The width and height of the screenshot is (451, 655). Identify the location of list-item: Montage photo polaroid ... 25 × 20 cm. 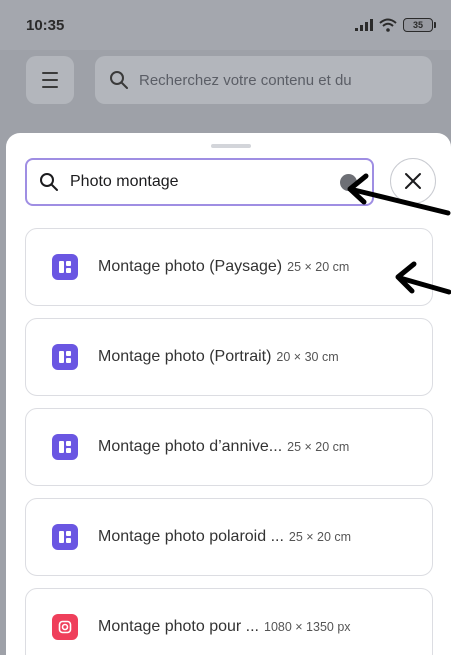
(229, 537).